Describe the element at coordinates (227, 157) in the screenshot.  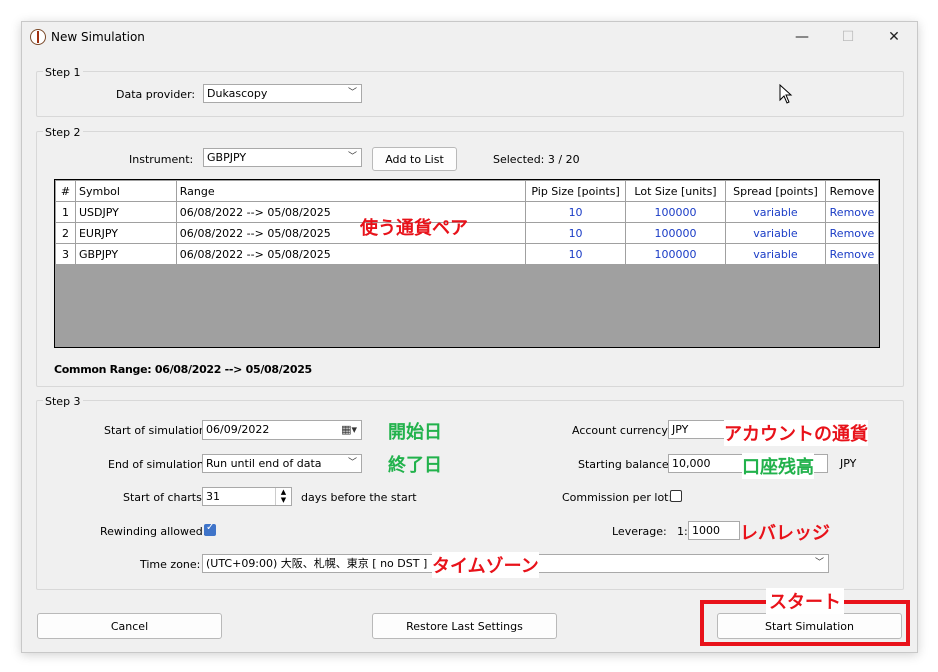
I see `instrument-value: GBPJPY` at that location.